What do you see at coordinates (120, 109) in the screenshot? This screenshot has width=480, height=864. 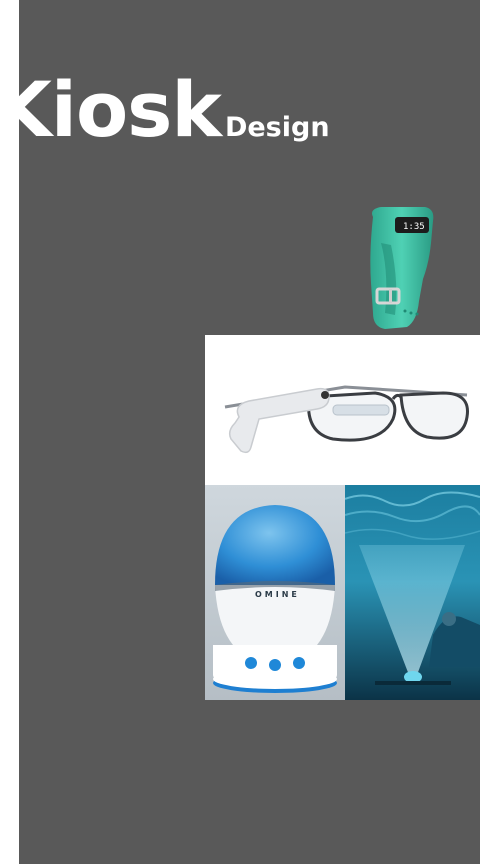 I see `title-main-text: Kiosk` at bounding box center [120, 109].